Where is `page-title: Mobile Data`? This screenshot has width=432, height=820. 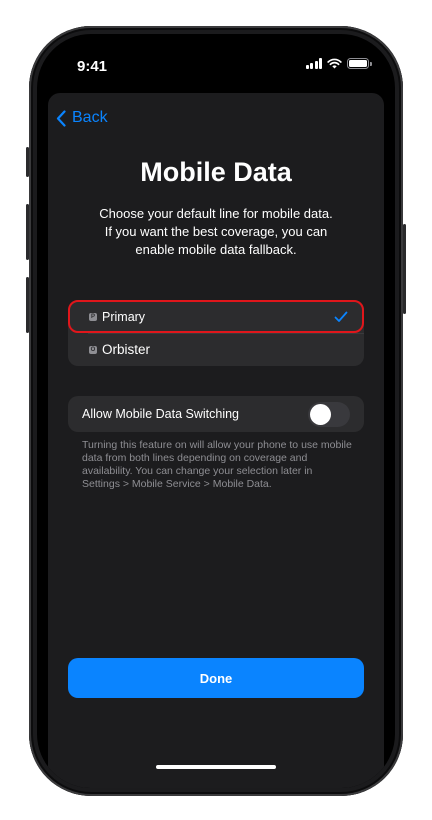
page-title: Mobile Data is located at coordinates (216, 172).